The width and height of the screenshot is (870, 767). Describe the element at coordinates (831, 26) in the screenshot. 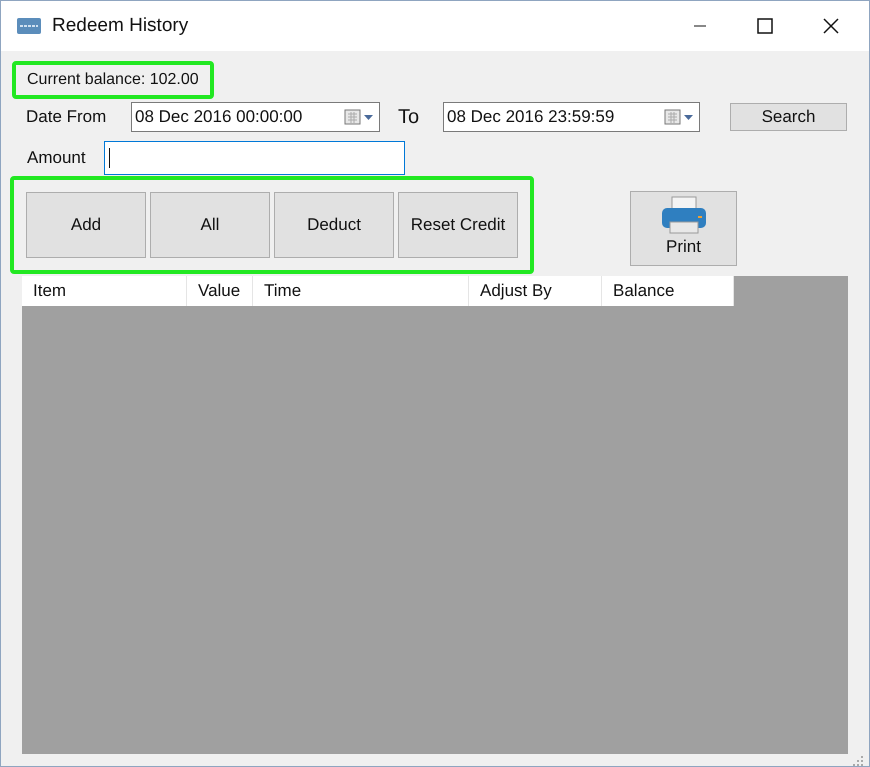

I see `close-icon` at that location.